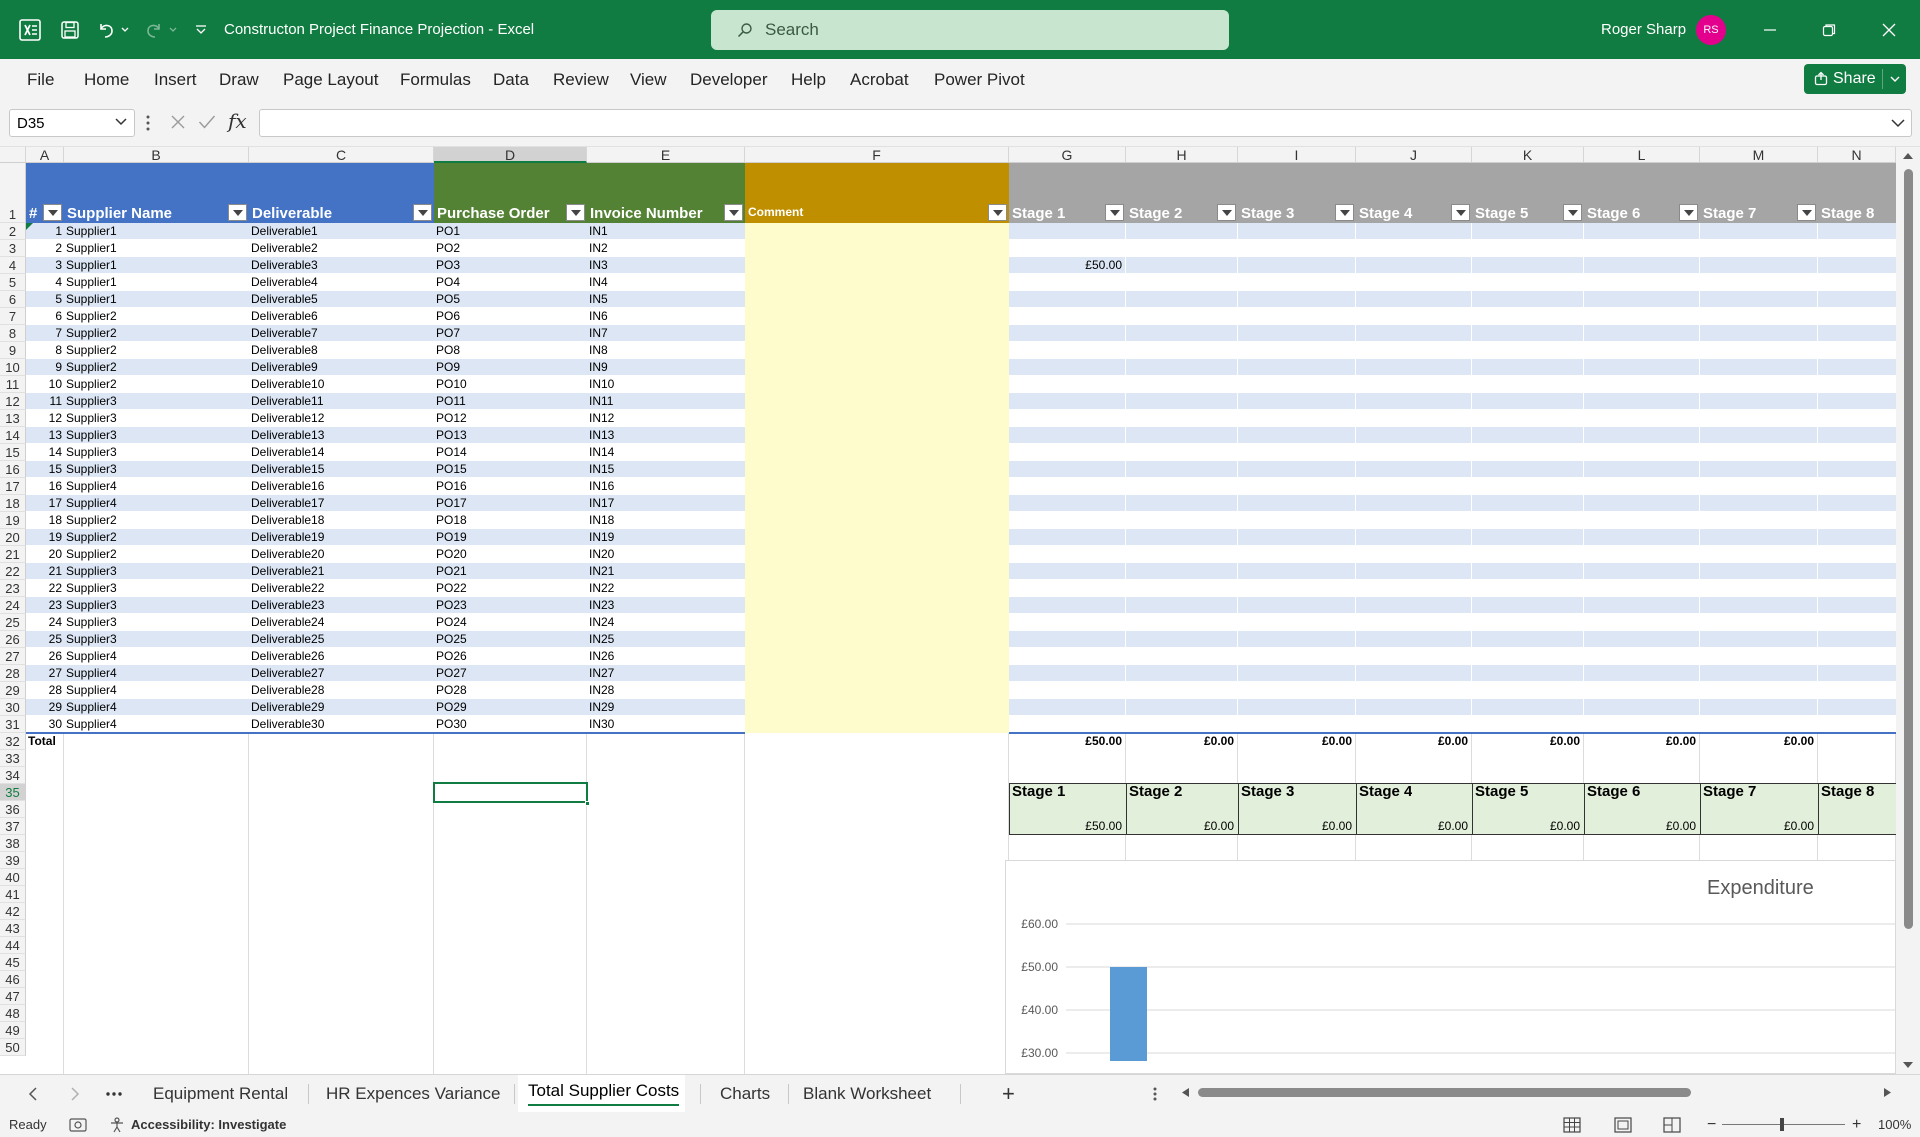 The width and height of the screenshot is (1920, 1137). What do you see at coordinates (13, 639) in the screenshot?
I see `row-header: 26` at bounding box center [13, 639].